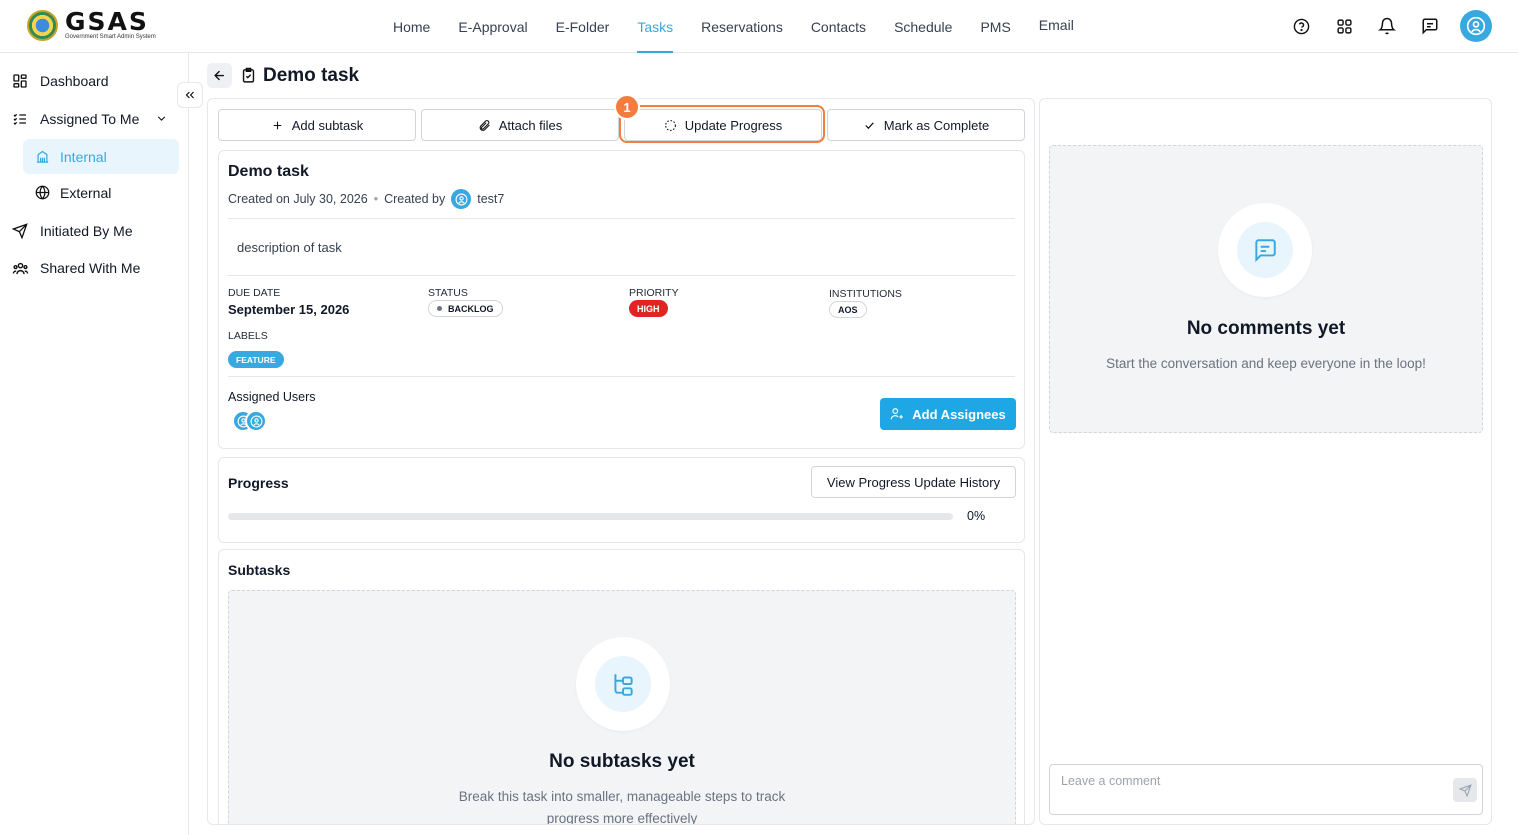 Image resolution: width=1518 pixels, height=835 pixels. I want to click on subtask-tree-icon, so click(623, 685).